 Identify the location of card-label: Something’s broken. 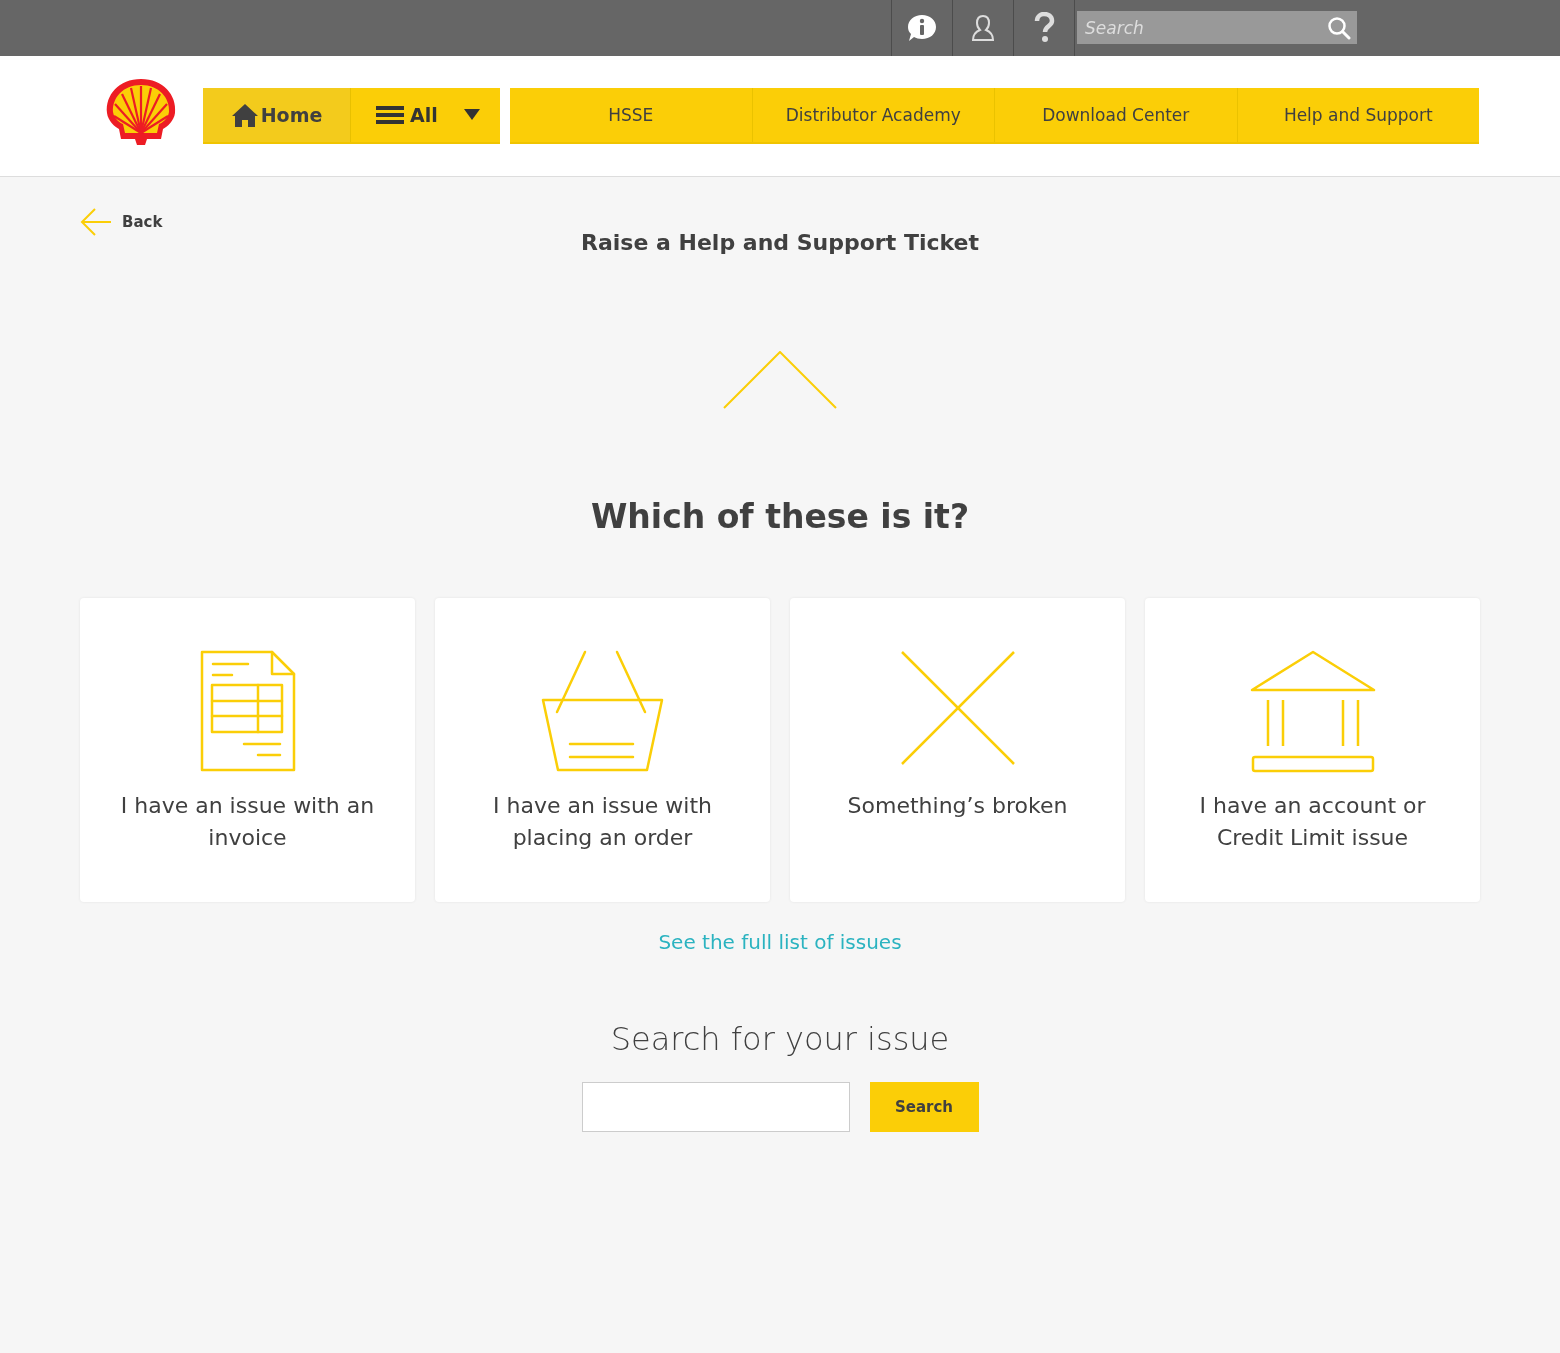
(957, 806).